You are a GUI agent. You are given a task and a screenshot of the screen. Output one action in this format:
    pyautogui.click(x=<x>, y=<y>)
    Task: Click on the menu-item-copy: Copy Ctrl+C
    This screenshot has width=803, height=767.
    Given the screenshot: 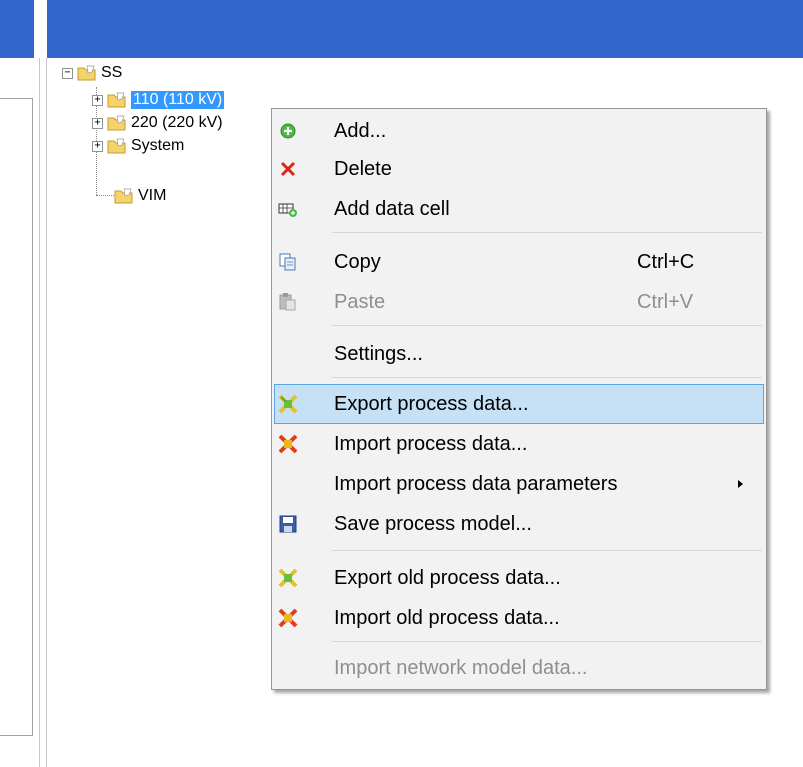 What is the action you would take?
    pyautogui.click(x=519, y=262)
    